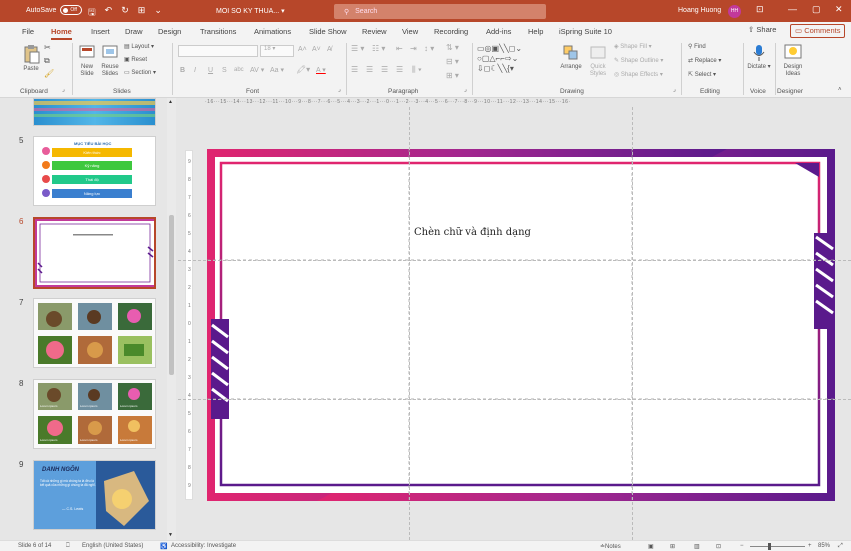 The width and height of the screenshot is (851, 551). What do you see at coordinates (762, 29) in the screenshot?
I see `share-button: ⇧ Share` at bounding box center [762, 29].